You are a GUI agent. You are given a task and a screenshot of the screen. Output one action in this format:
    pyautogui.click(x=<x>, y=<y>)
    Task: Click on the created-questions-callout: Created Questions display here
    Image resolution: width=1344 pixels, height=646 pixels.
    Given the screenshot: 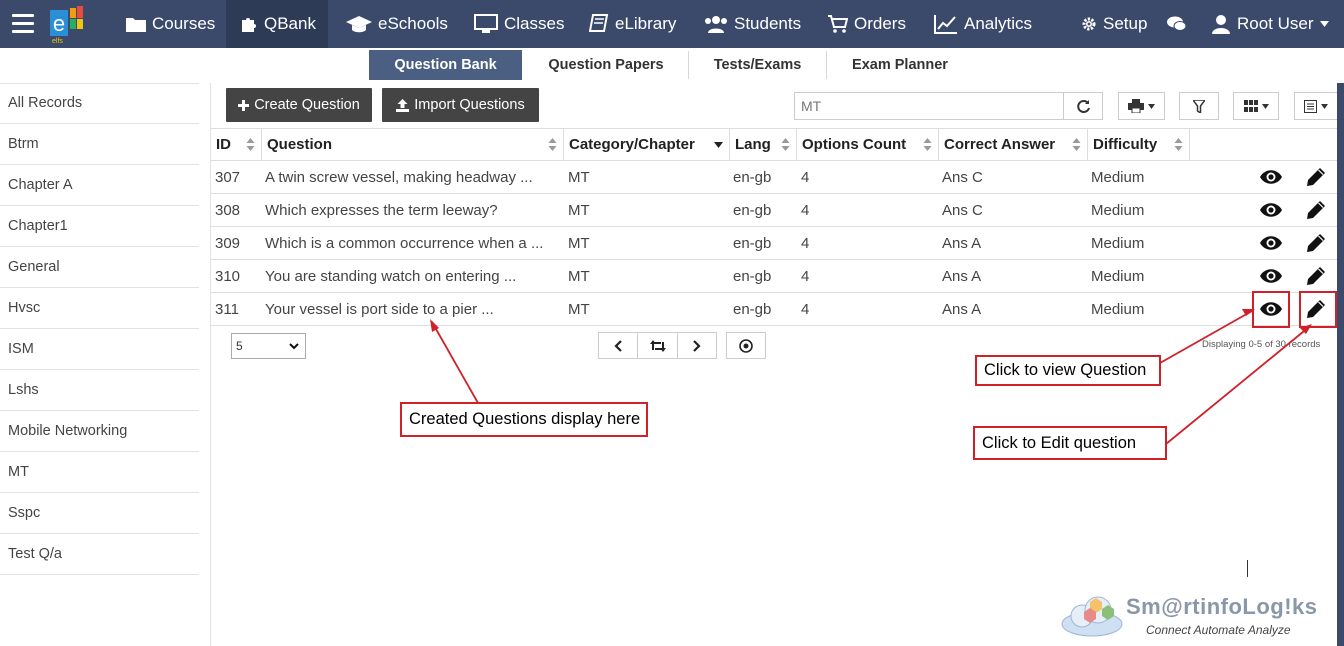 What is the action you would take?
    pyautogui.click(x=524, y=419)
    